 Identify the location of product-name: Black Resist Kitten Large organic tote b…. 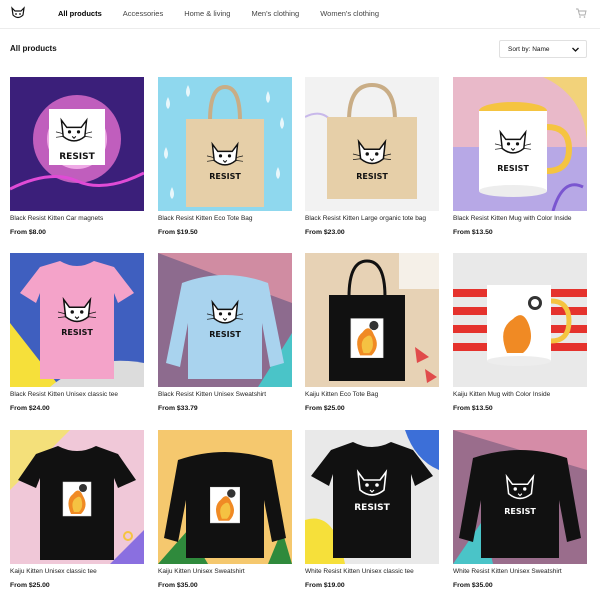
(377, 218).